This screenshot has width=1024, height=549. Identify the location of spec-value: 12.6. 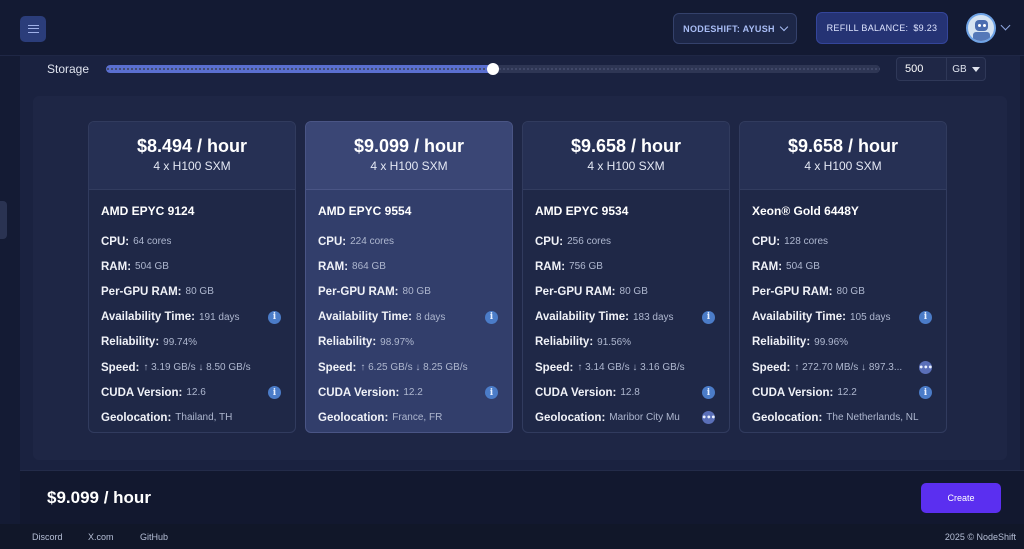
(196, 393).